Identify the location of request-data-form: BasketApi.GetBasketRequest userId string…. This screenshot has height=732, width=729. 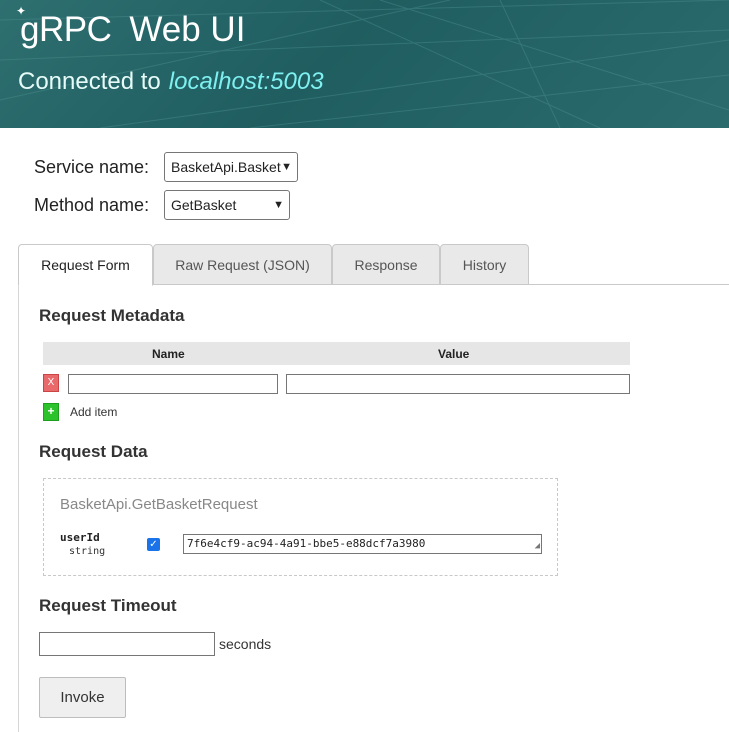
(300, 527).